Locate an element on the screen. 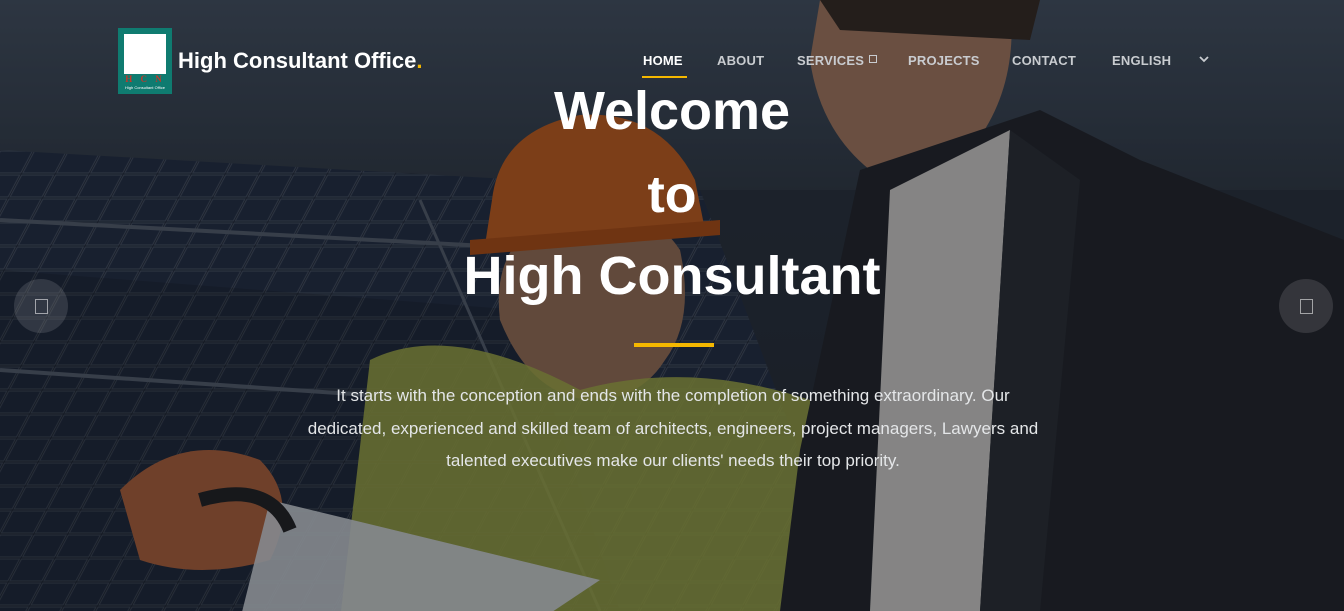 Image resolution: width=1344 pixels, height=611 pixels. slider-prev-button is located at coordinates (41, 306).